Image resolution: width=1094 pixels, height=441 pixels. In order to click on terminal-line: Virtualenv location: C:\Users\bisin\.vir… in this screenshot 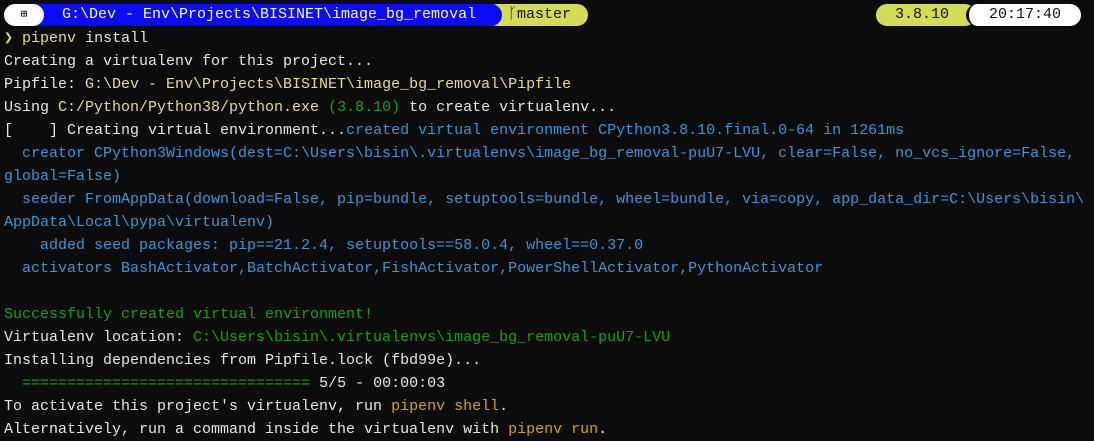, I will do `click(544, 337)`.